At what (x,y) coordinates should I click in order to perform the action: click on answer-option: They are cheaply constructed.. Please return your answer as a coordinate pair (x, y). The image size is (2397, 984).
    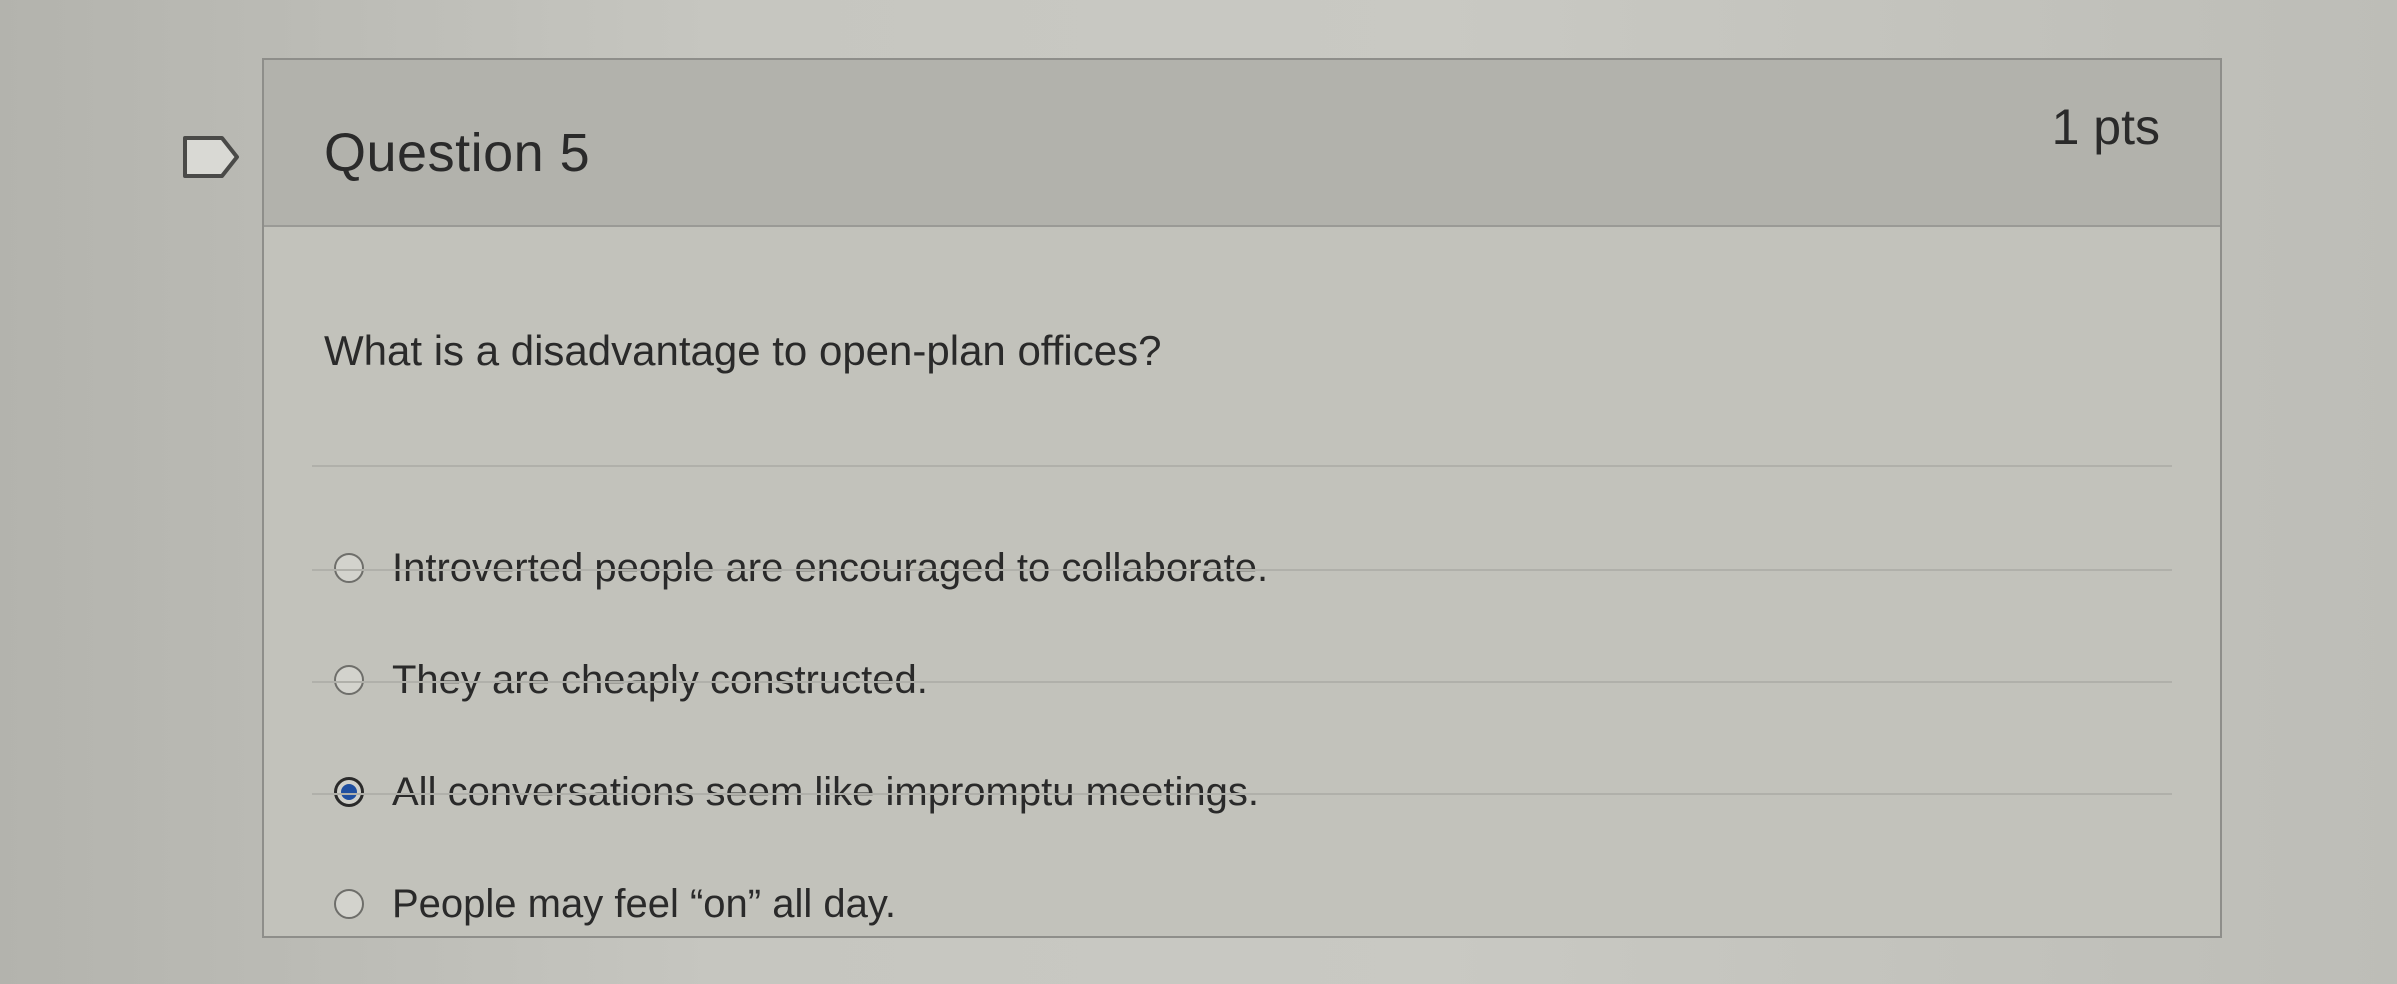
    Looking at the image, I should click on (1234, 680).